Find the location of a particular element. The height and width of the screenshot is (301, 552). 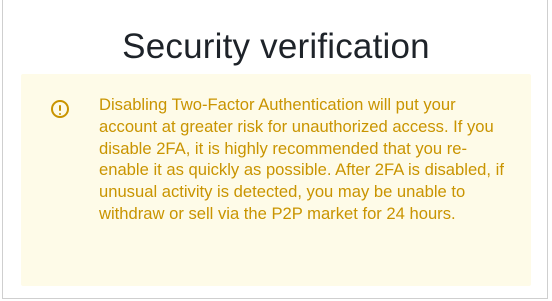

dialog-title: Security verification is located at coordinates (276, 46).